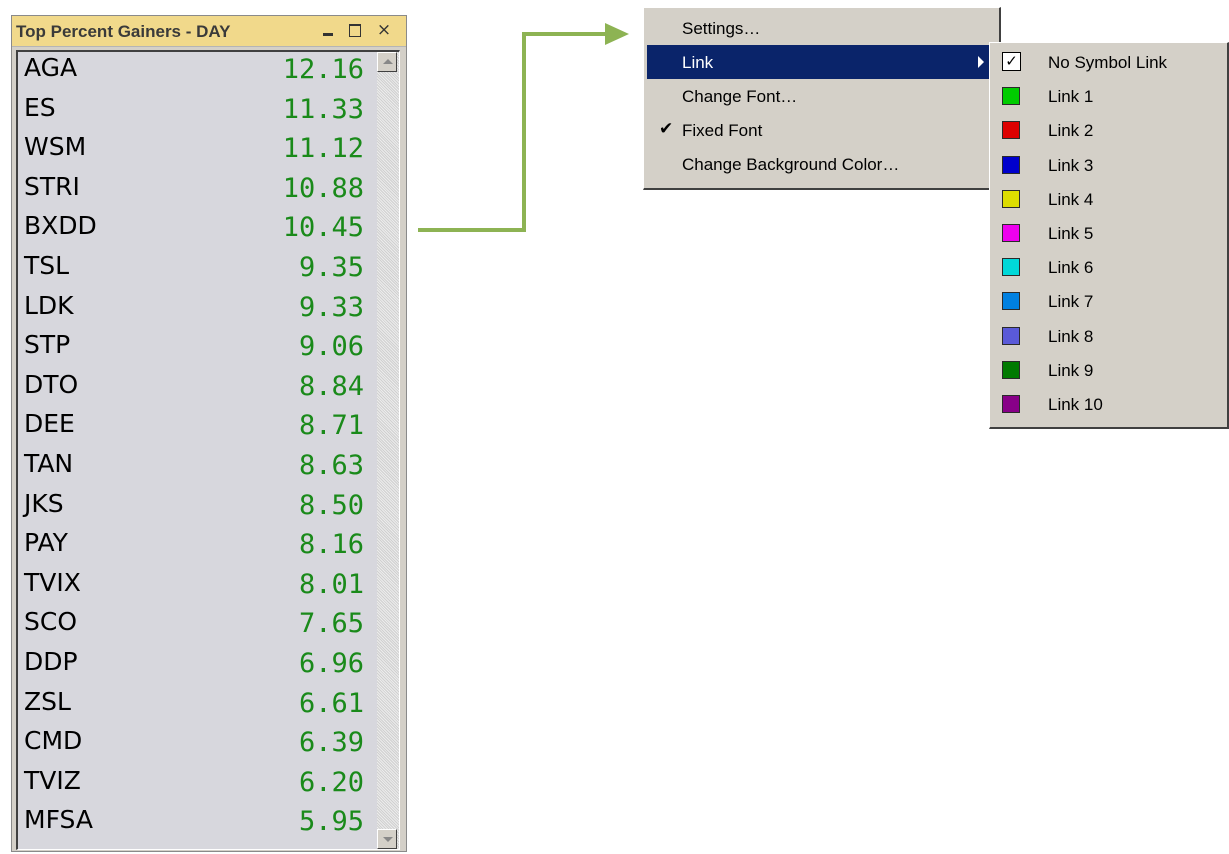 The width and height of the screenshot is (1229, 854). What do you see at coordinates (1108, 371) in the screenshot?
I see `link-menu-item: Link 9` at bounding box center [1108, 371].